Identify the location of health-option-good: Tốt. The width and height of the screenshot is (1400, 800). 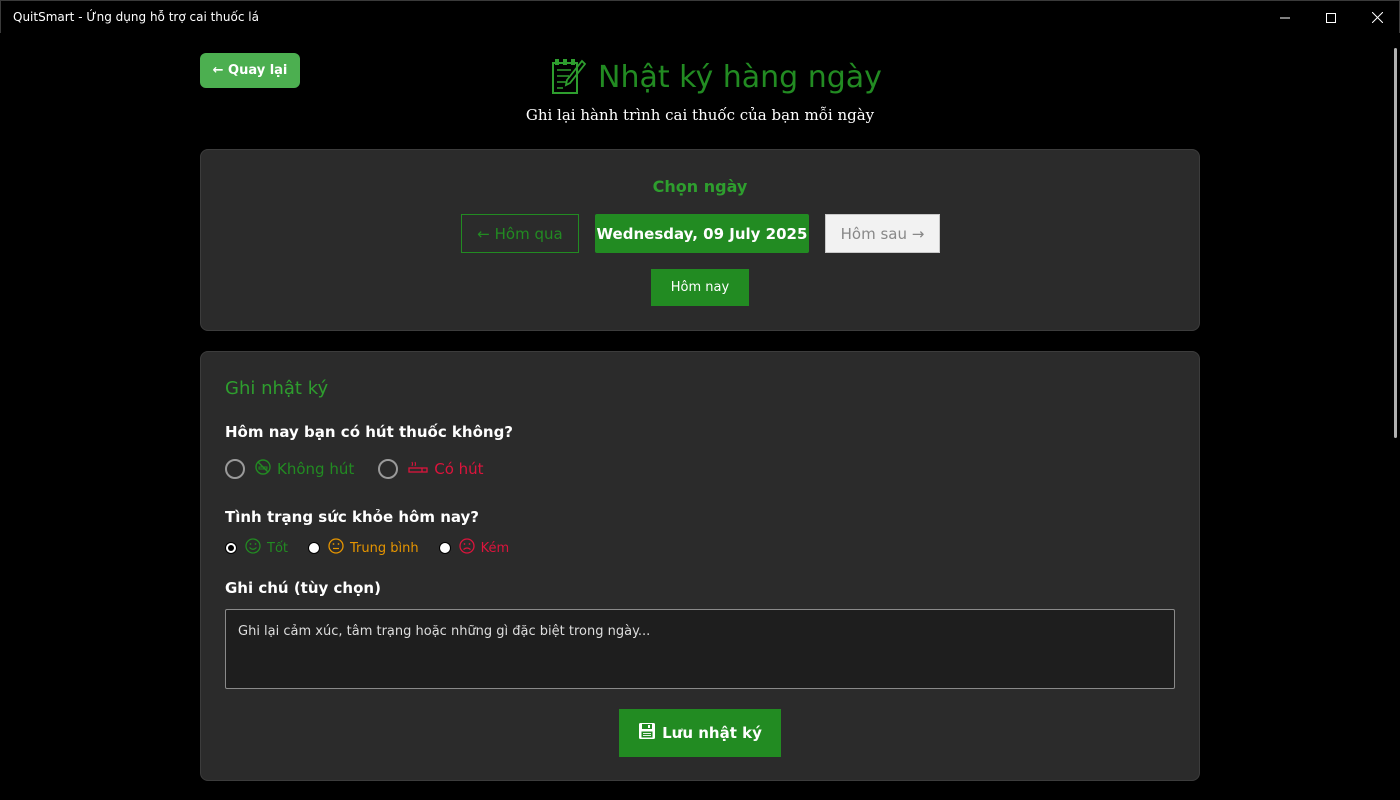
(256, 548).